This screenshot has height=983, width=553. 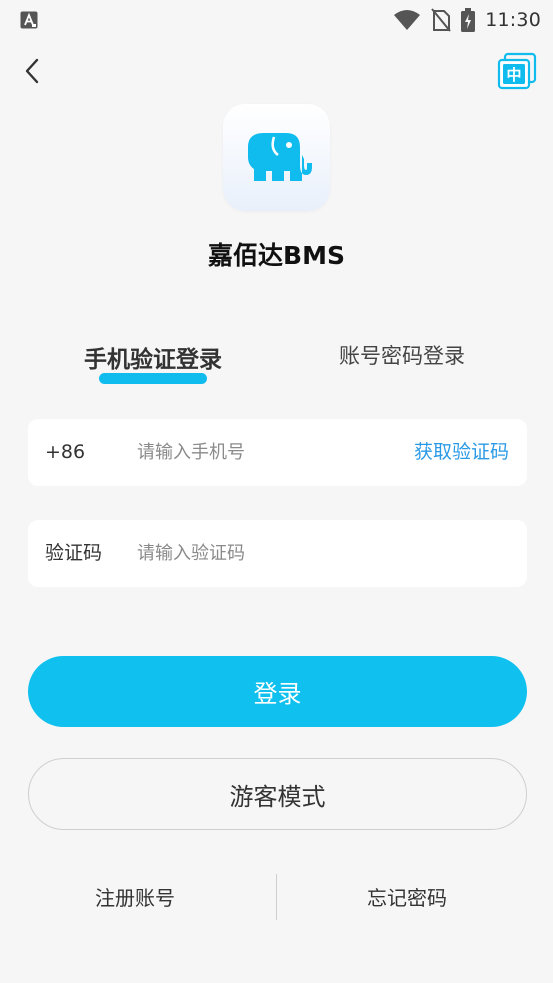 I want to click on app-name: 嘉佰达BMS, so click(x=276, y=255).